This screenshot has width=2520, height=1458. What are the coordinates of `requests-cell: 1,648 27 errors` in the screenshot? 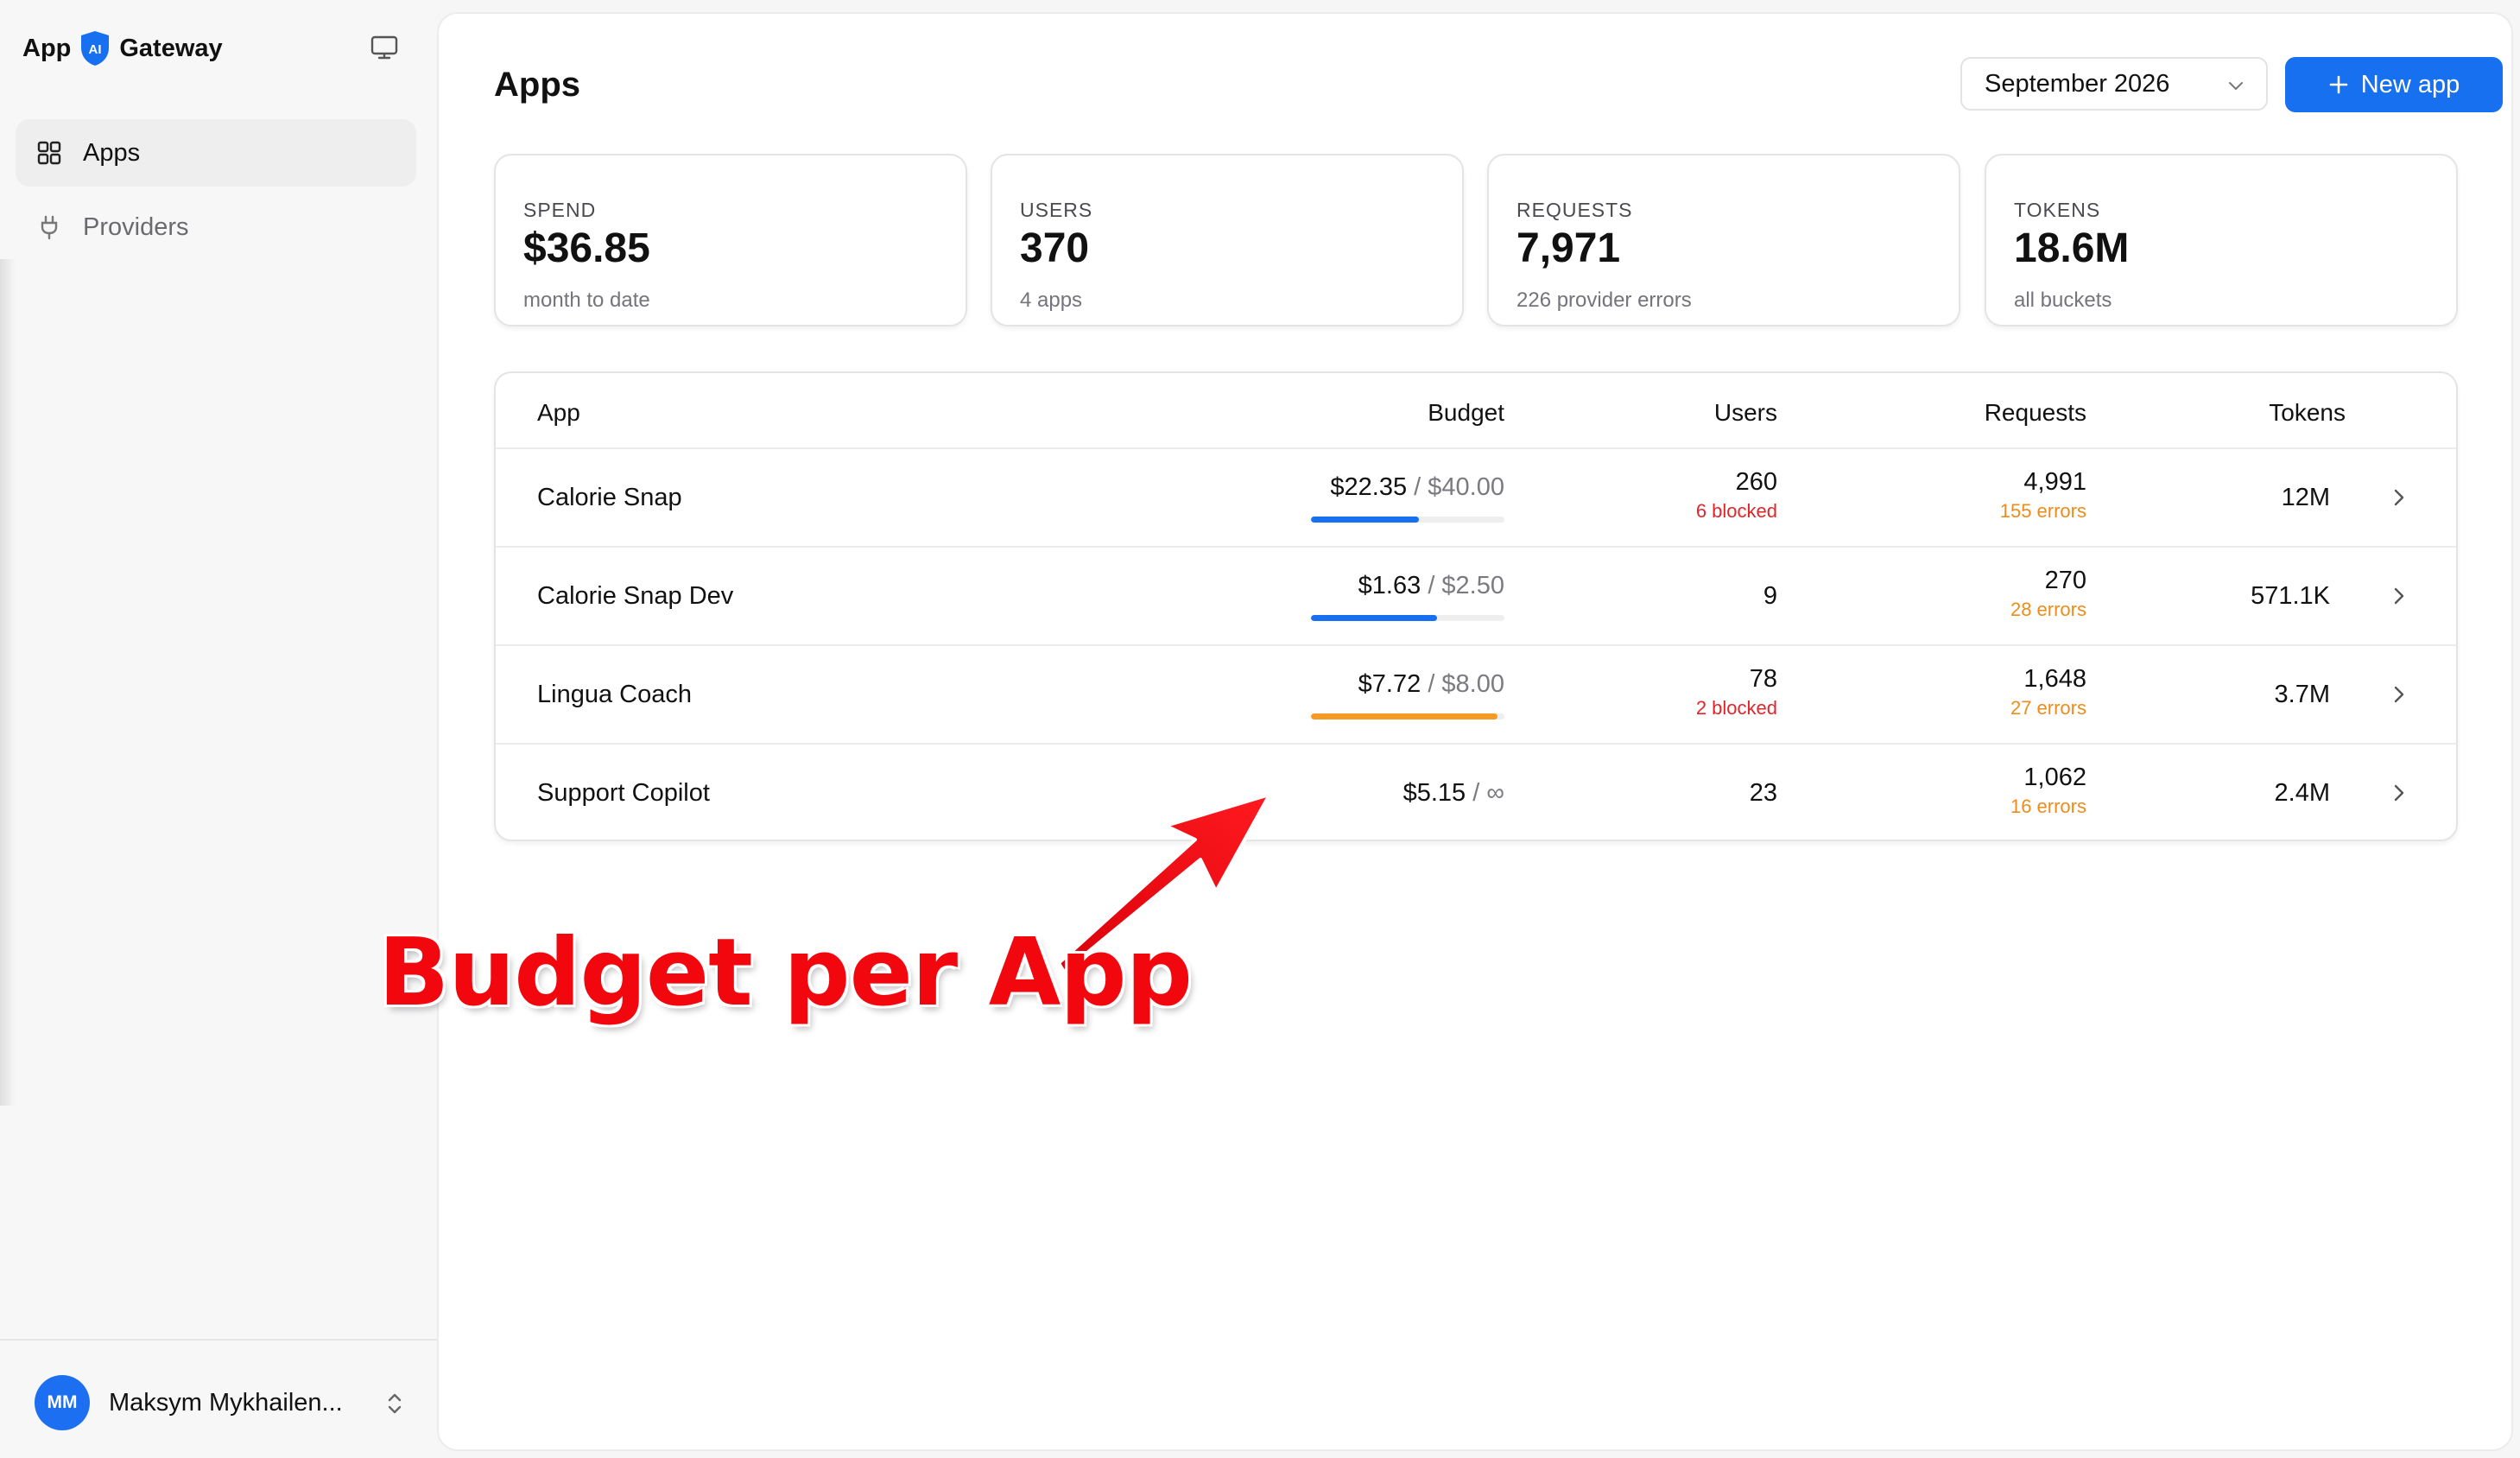 It's located at (2048, 692).